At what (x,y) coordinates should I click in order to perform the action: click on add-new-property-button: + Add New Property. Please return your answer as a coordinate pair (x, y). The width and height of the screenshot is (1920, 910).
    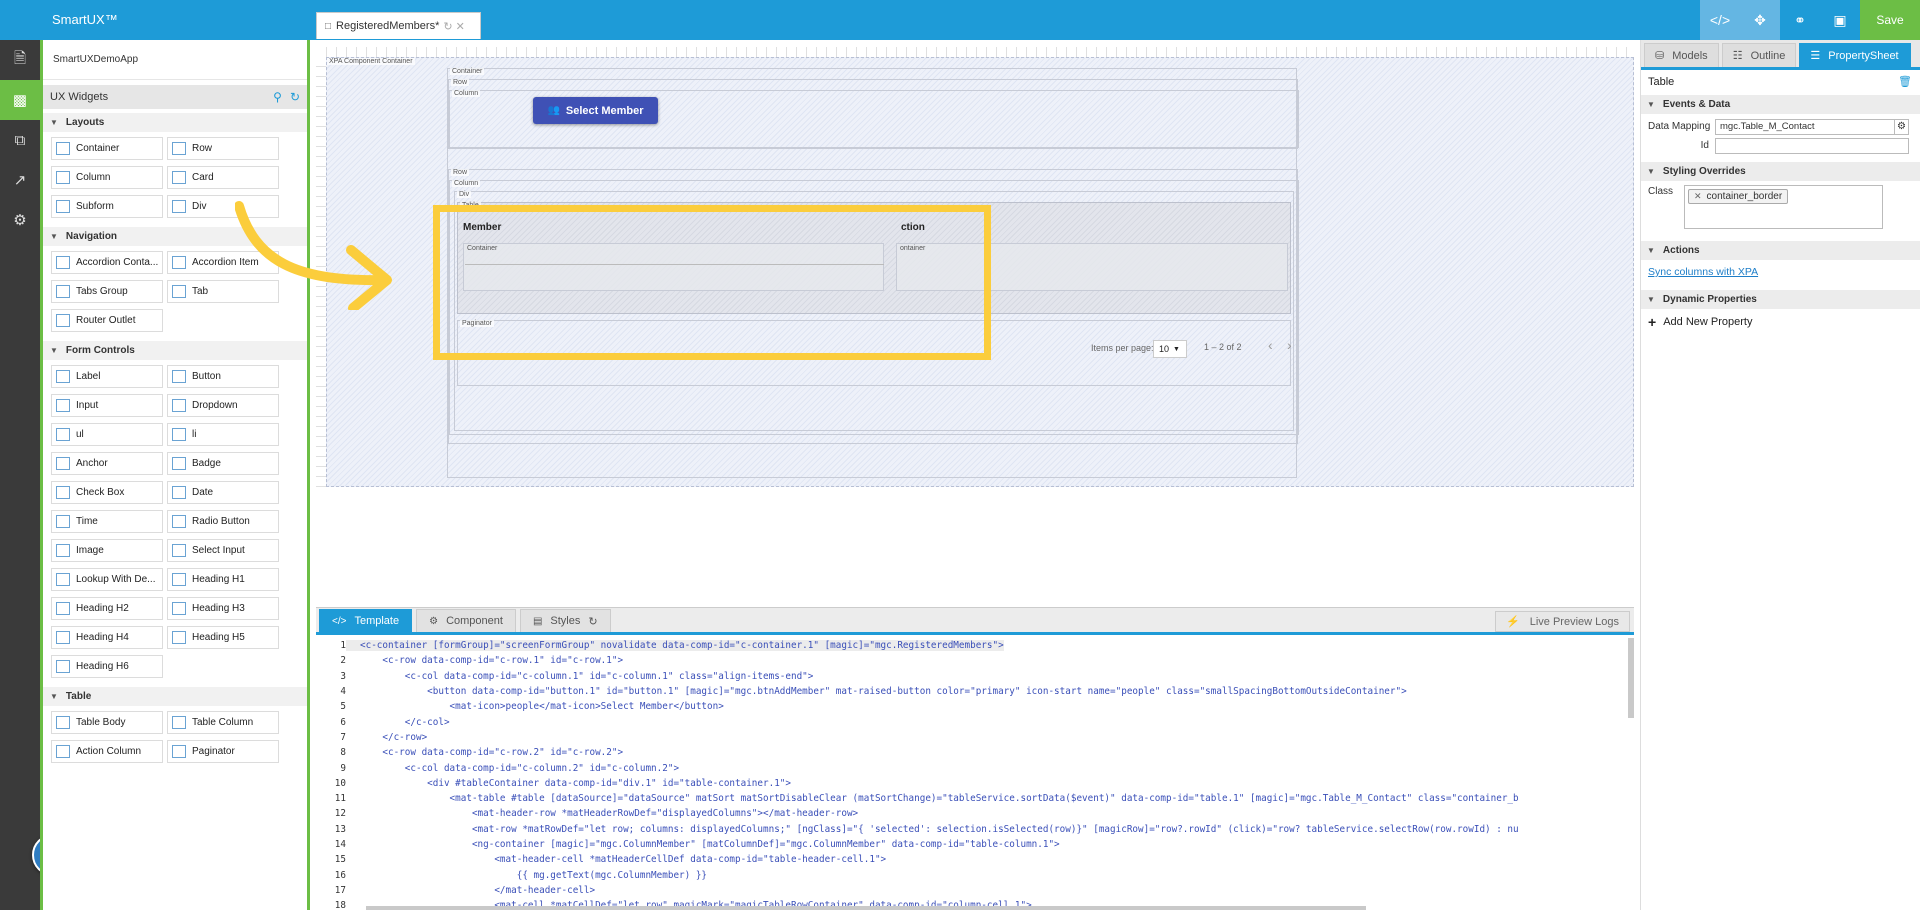
    Looking at the image, I should click on (1780, 322).